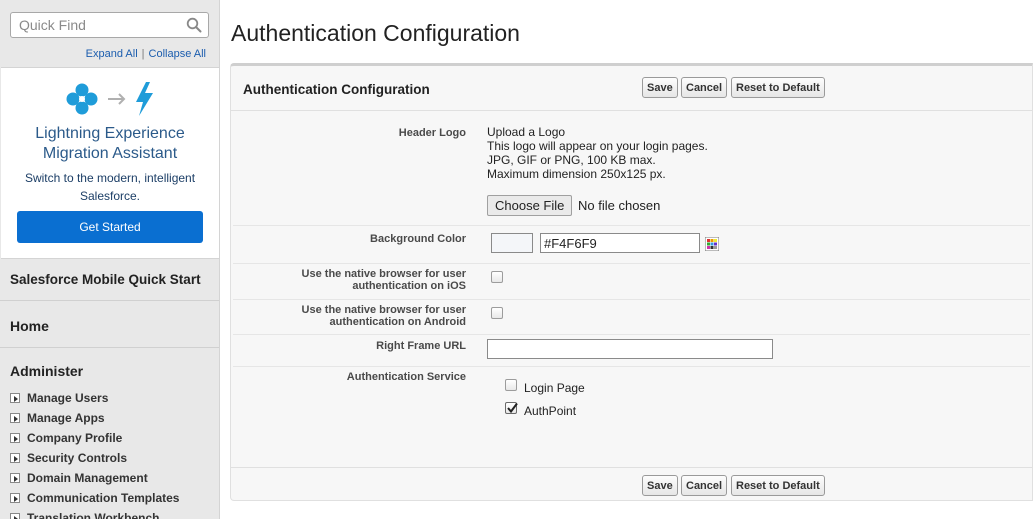 The height and width of the screenshot is (519, 1033). I want to click on login-page-label: Login Page, so click(554, 388).